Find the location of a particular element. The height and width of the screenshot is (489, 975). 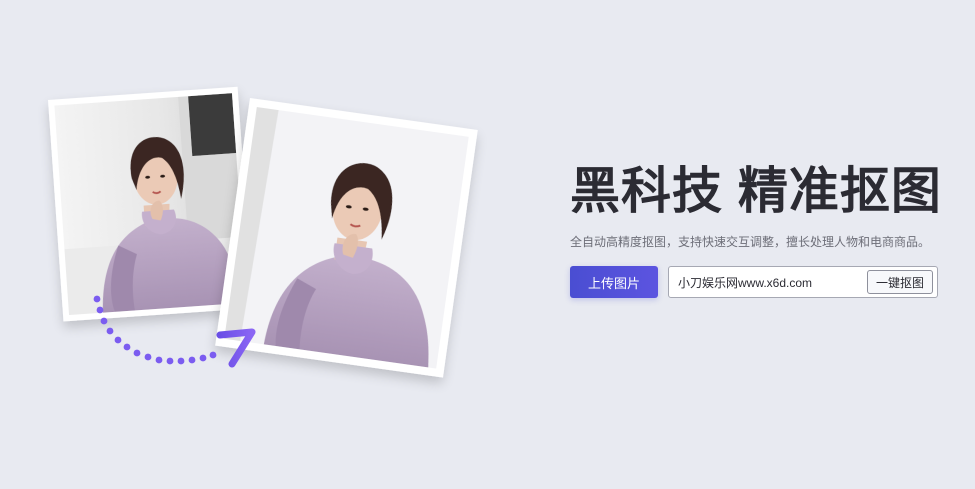

url-input-group: 一键抠图 is located at coordinates (803, 282).